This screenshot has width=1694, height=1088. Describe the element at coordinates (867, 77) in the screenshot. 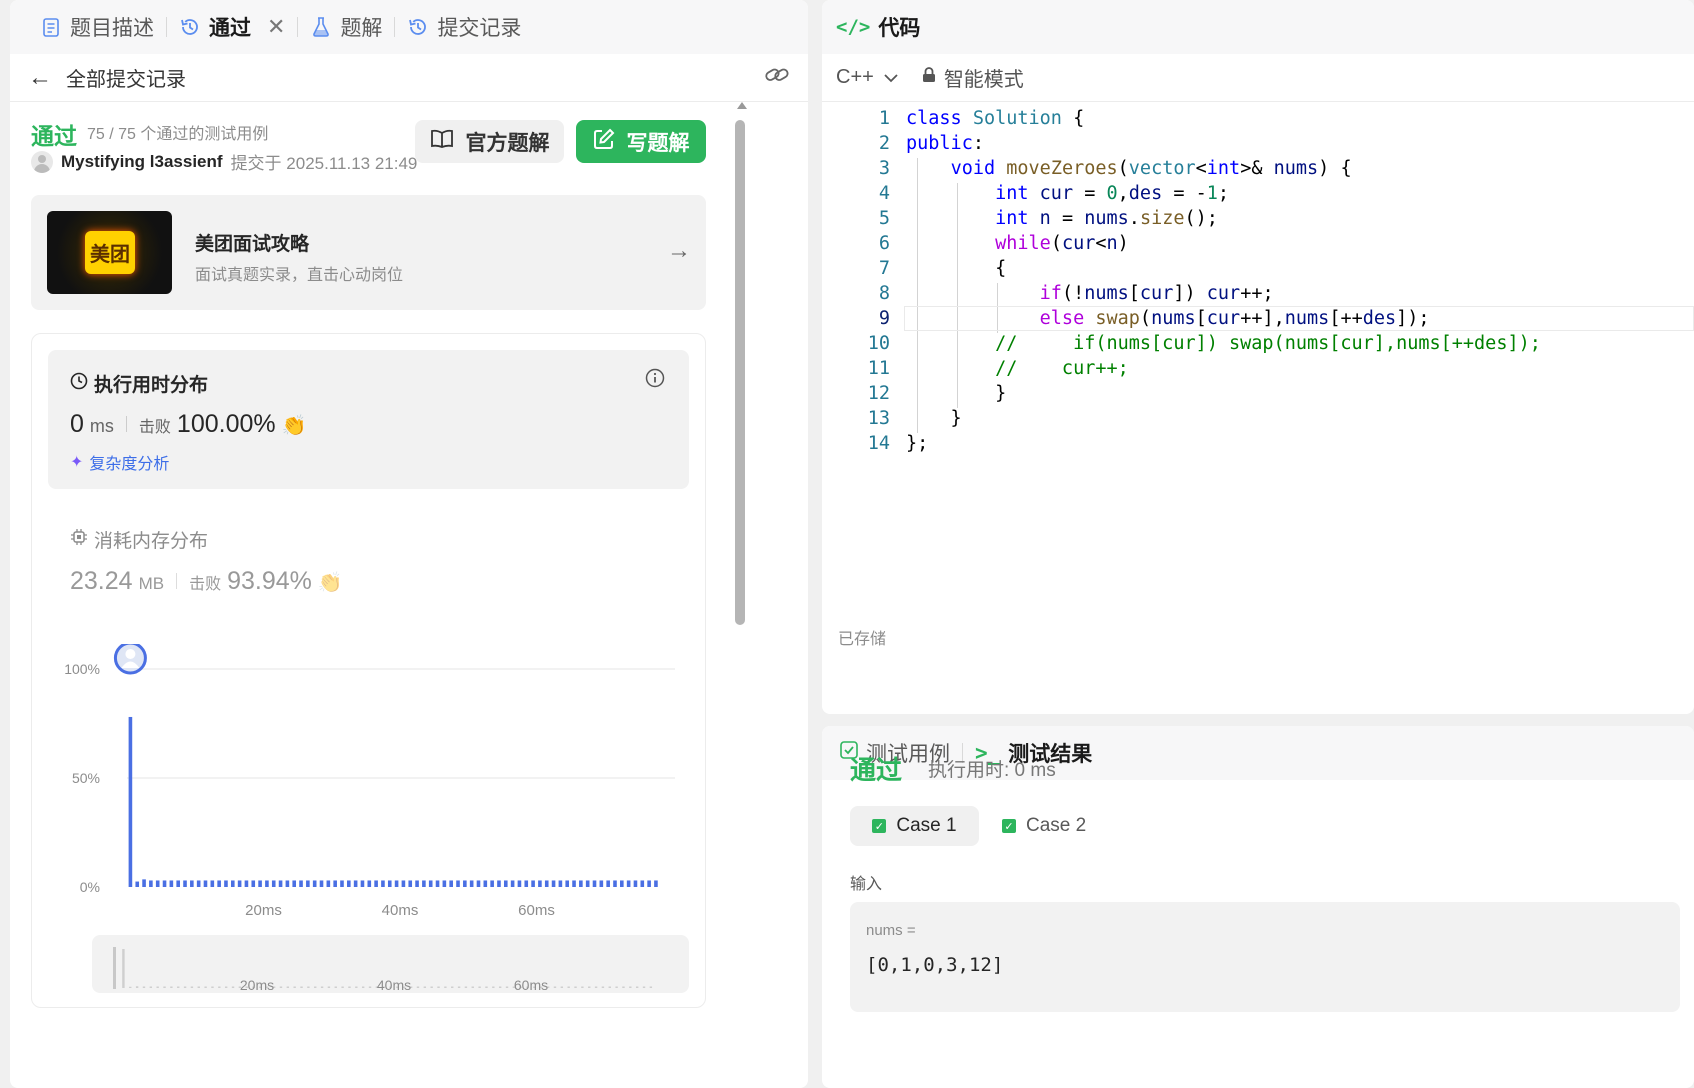

I see `language-select: C++` at that location.